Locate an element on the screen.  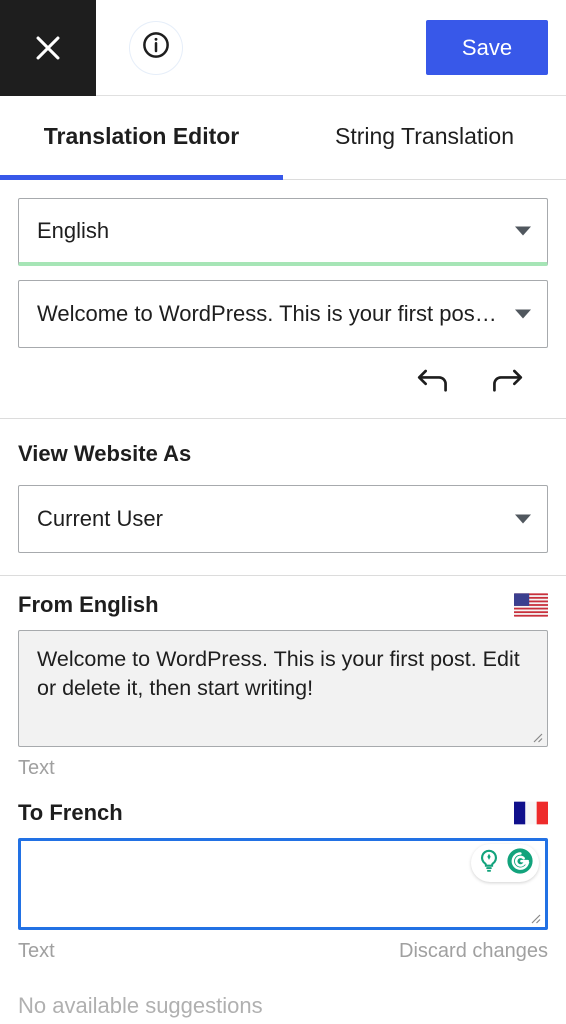
language-select: English is located at coordinates (283, 232).